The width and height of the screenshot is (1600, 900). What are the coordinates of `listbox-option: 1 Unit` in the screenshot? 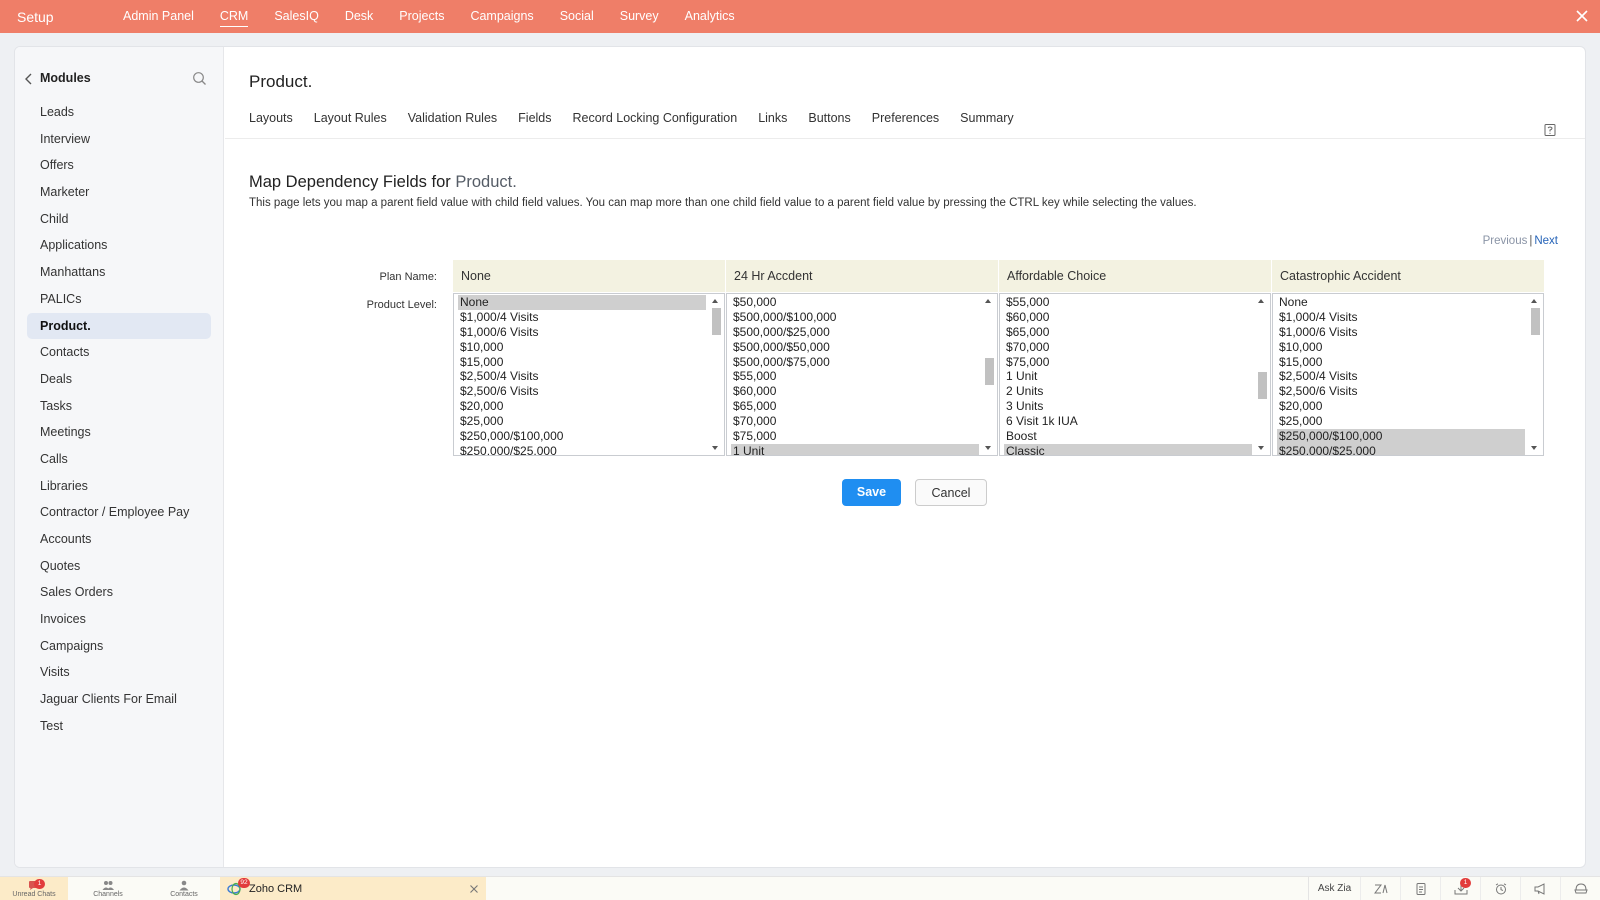 It's located at (855, 449).